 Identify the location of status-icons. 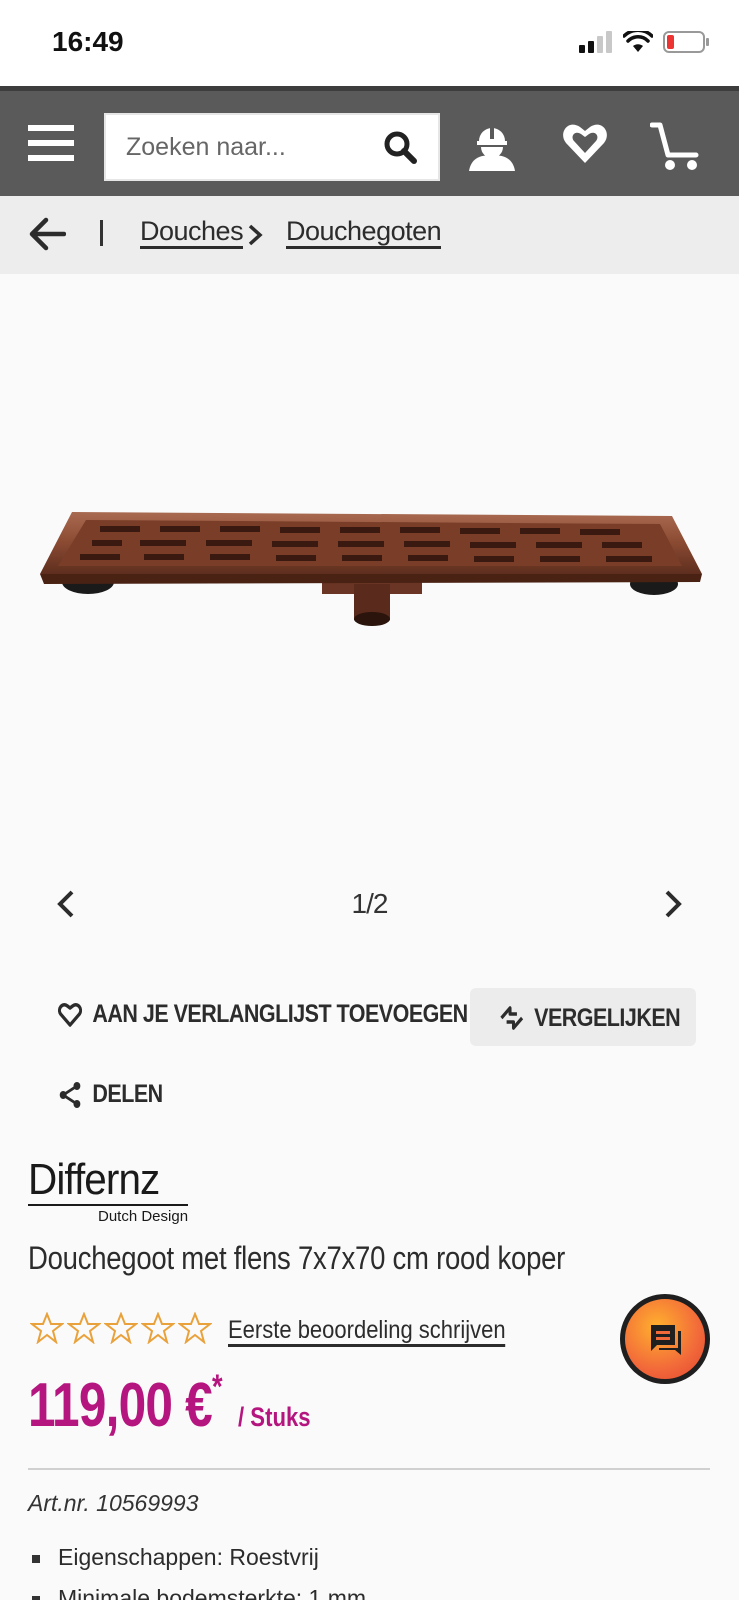
(645, 42).